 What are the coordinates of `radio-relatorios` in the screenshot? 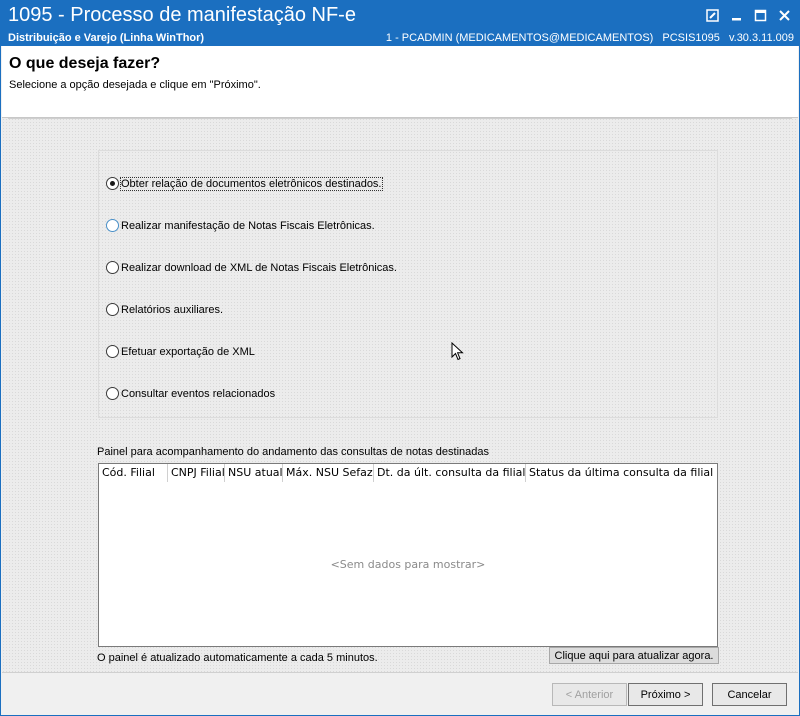 It's located at (112, 309).